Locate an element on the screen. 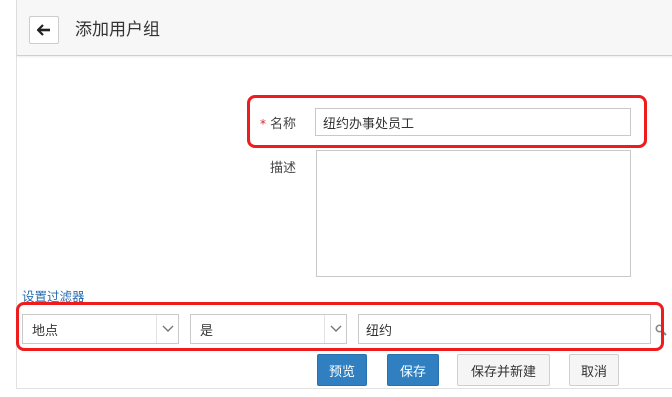 The width and height of the screenshot is (672, 397). required-marker: * is located at coordinates (262, 124).